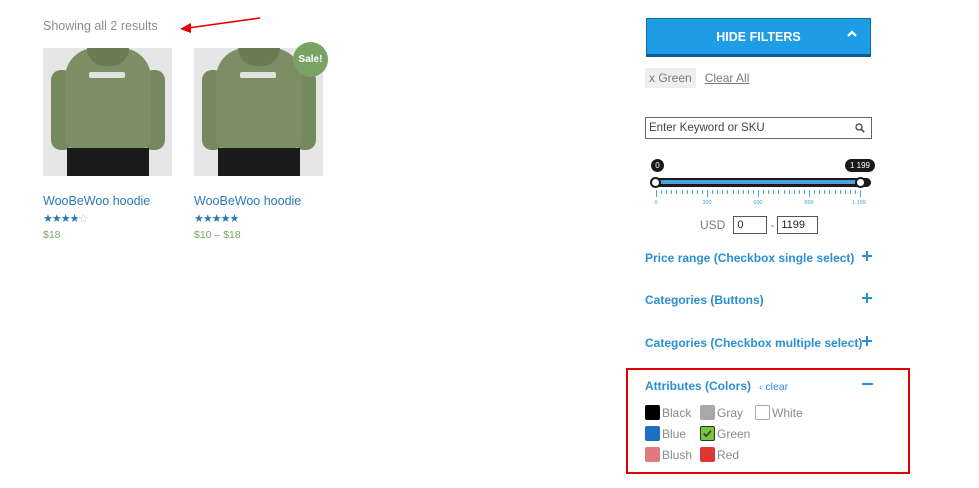 The width and height of the screenshot is (979, 488). Describe the element at coordinates (707, 203) in the screenshot. I see `slider-tick-label: 300` at that location.